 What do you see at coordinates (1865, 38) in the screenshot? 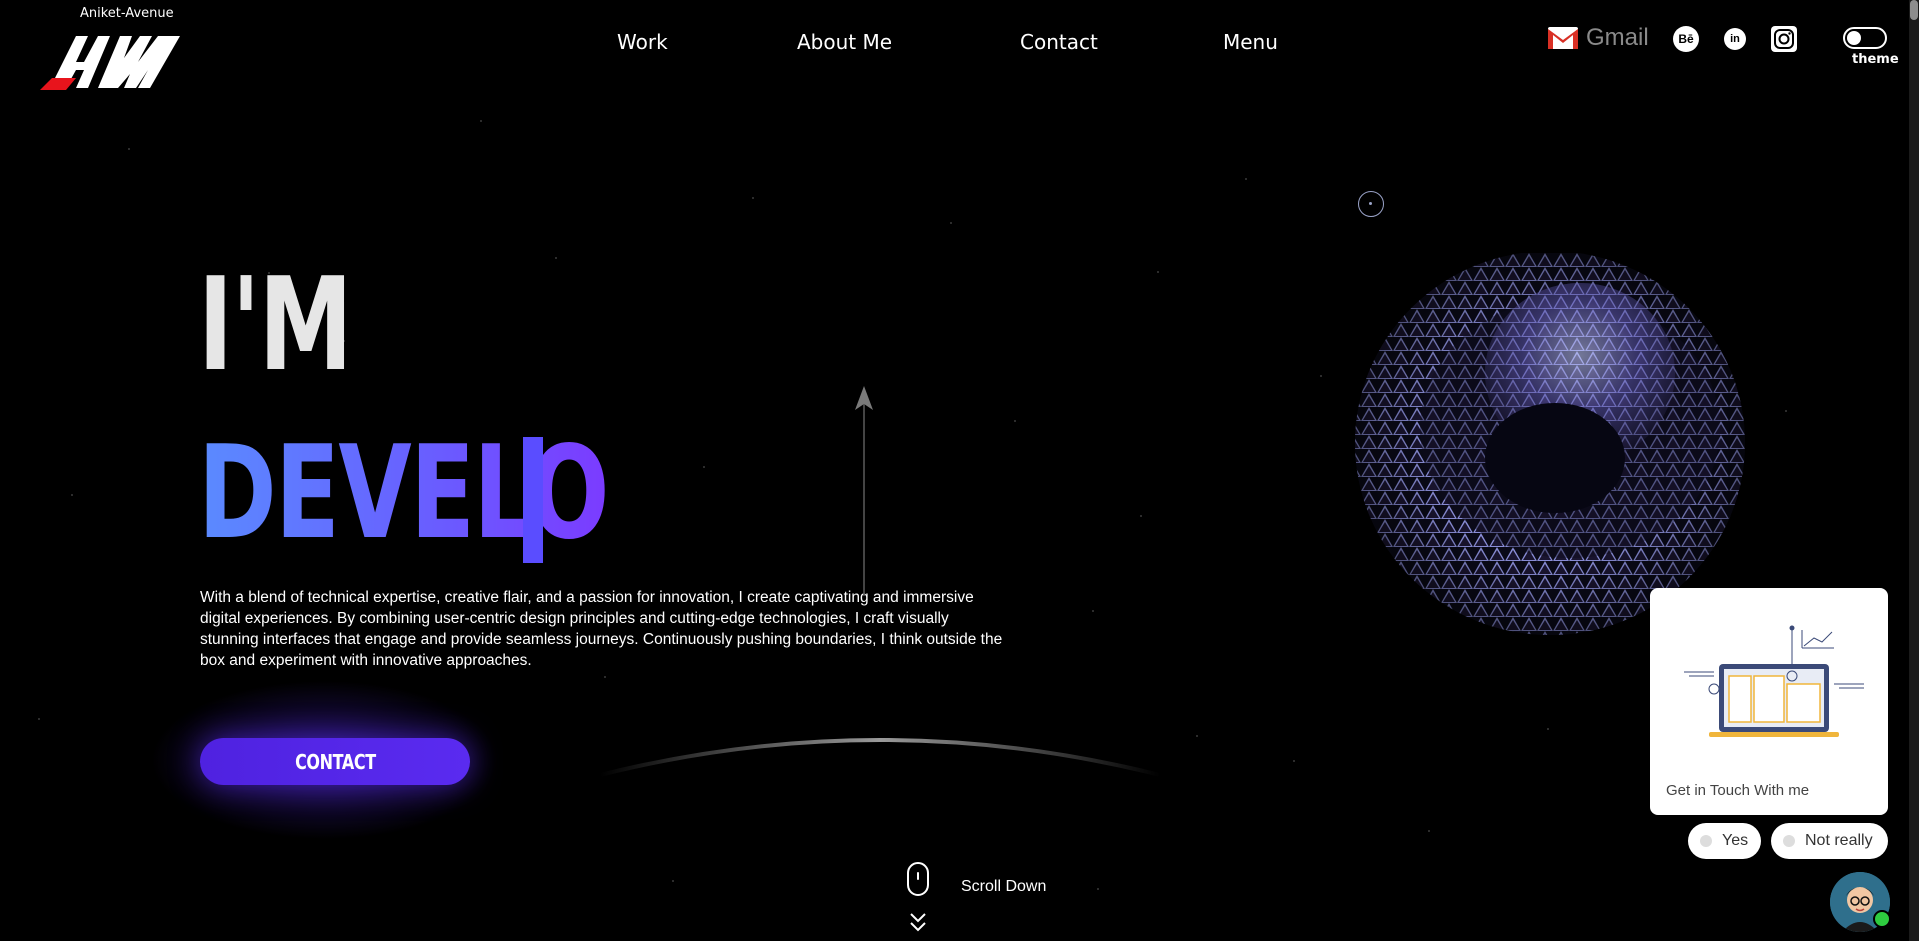
I see `theme-toggle` at bounding box center [1865, 38].